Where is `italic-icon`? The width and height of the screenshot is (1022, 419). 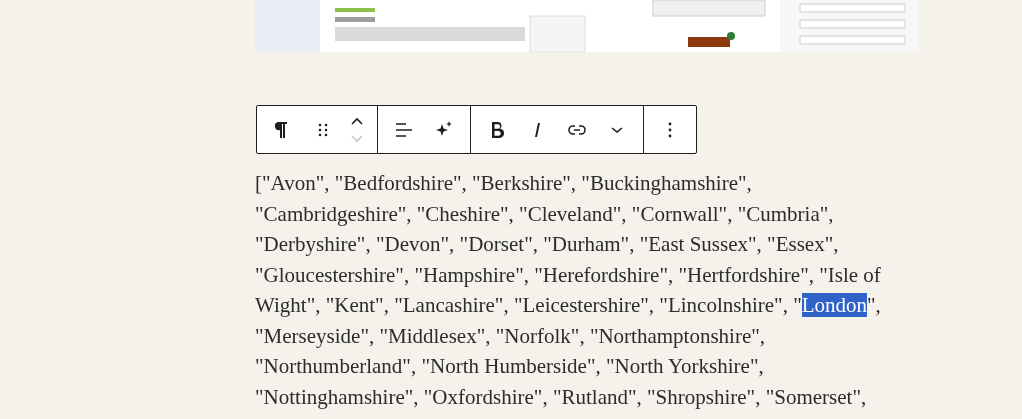 italic-icon is located at coordinates (537, 129).